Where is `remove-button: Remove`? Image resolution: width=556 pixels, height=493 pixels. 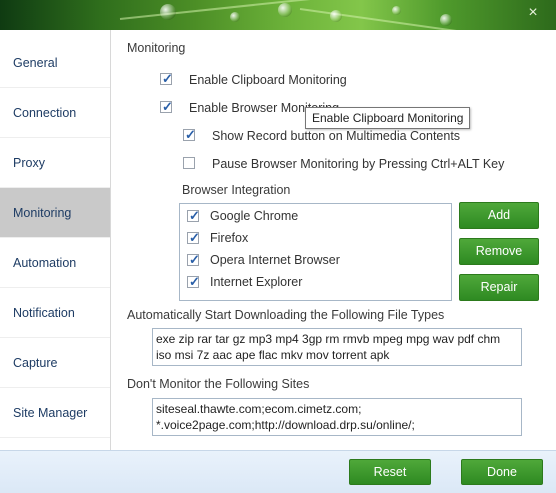
remove-button: Remove is located at coordinates (499, 251).